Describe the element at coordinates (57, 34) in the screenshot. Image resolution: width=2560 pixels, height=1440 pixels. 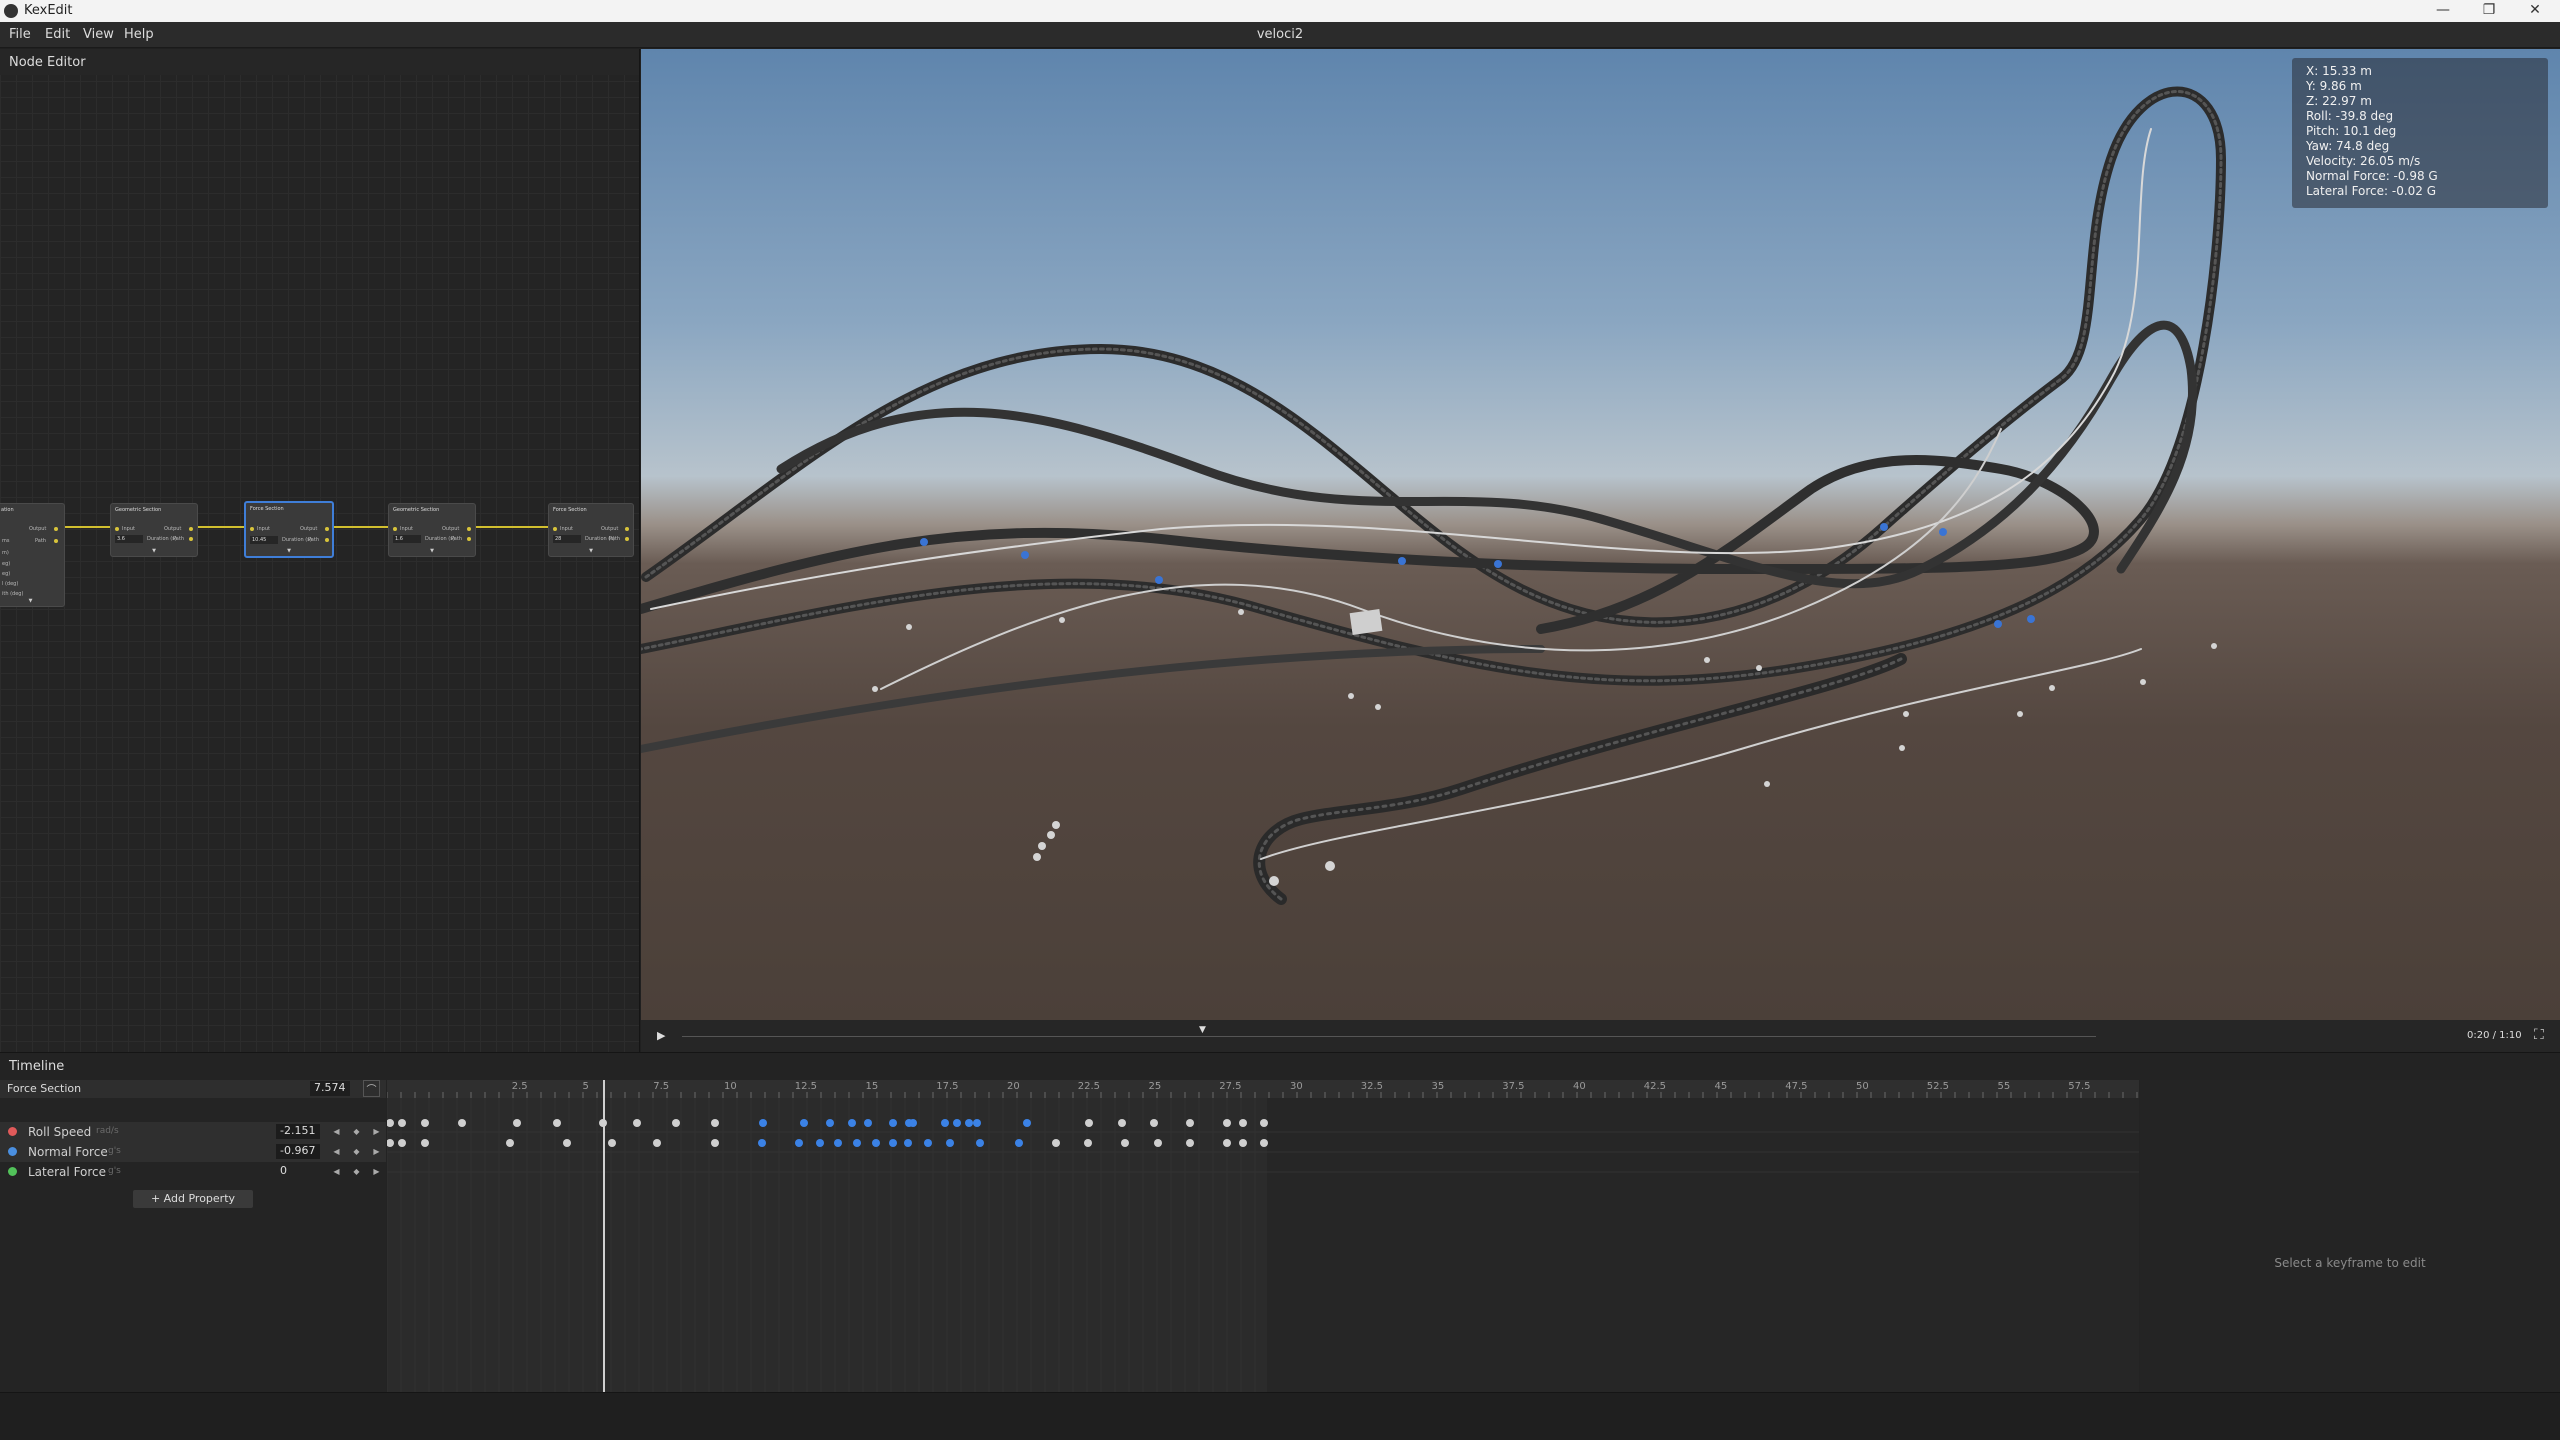
I see `menu-edit: Edit` at that location.